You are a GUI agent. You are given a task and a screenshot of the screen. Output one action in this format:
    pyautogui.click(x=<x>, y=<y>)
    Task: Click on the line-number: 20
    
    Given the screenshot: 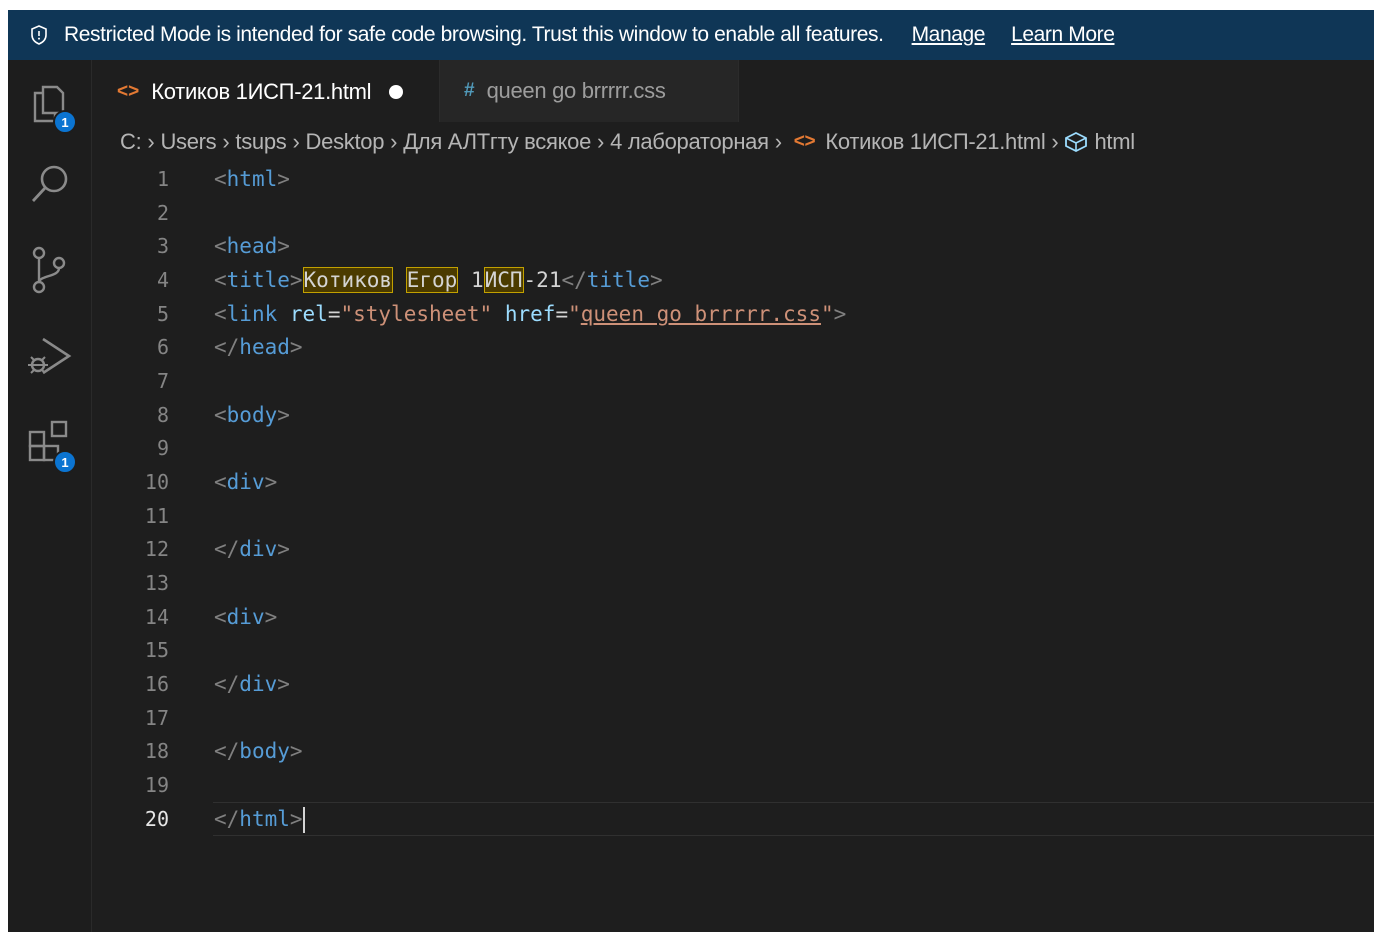 What is the action you would take?
    pyautogui.click(x=156, y=819)
    